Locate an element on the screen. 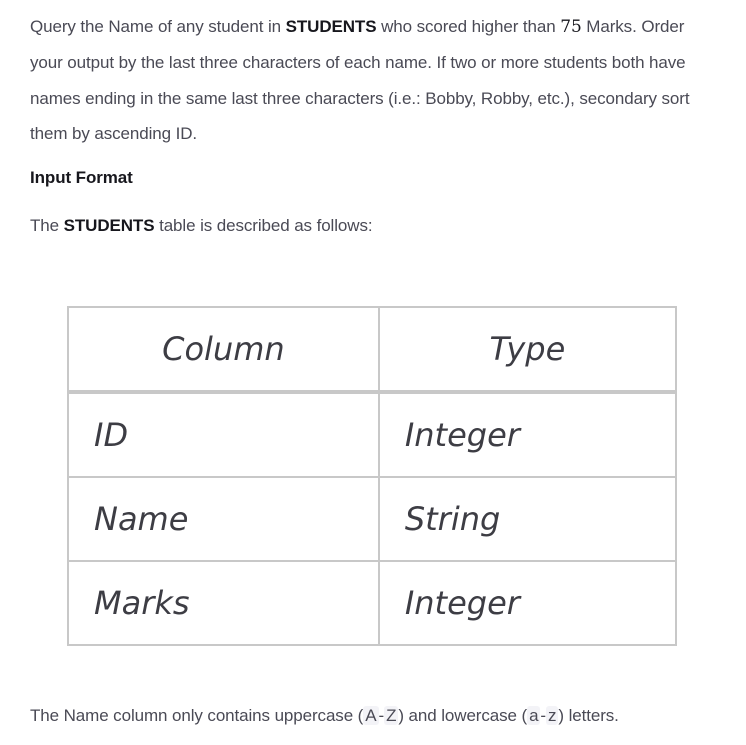  table-row: ID Integer is located at coordinates (372, 434).